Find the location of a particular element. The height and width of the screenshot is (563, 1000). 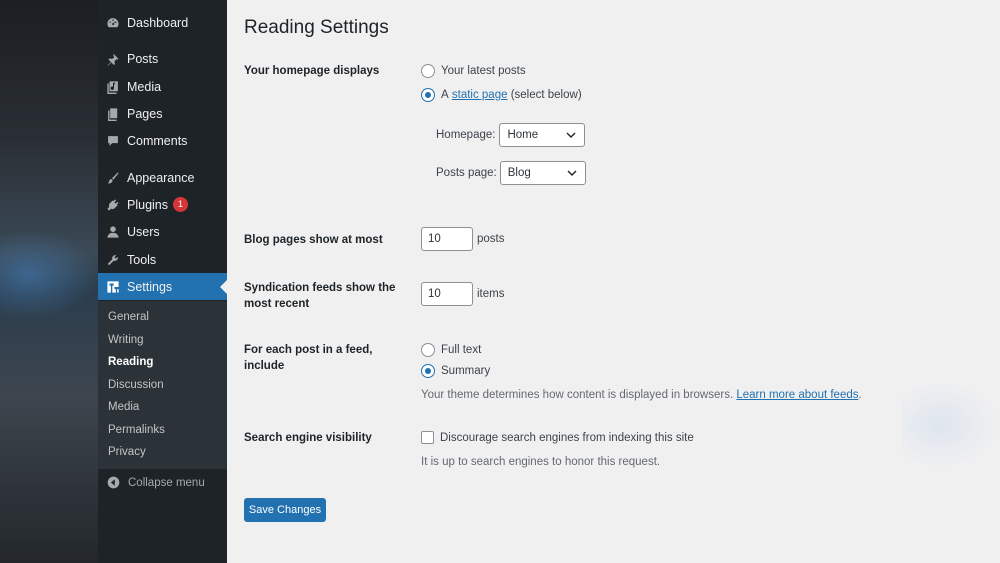

sidebar-item-comments: Comments is located at coordinates (162, 140).